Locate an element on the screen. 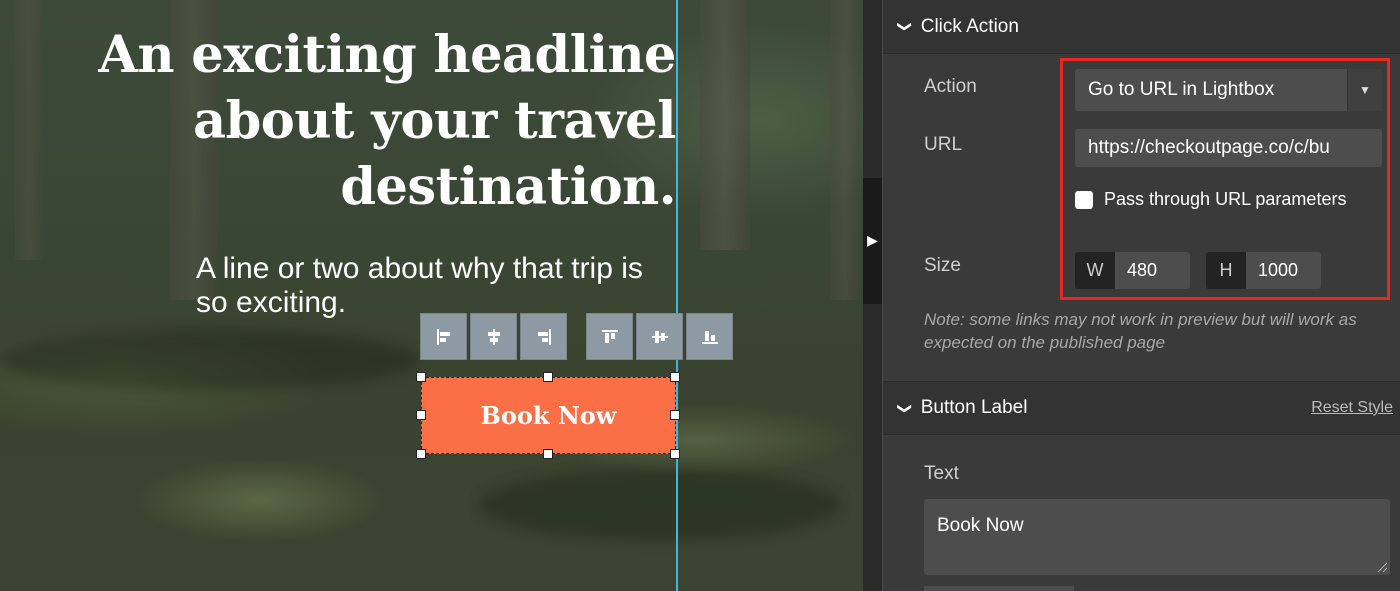 The height and width of the screenshot is (591, 1400). resize-handle-bottom-right is located at coordinates (675, 454).